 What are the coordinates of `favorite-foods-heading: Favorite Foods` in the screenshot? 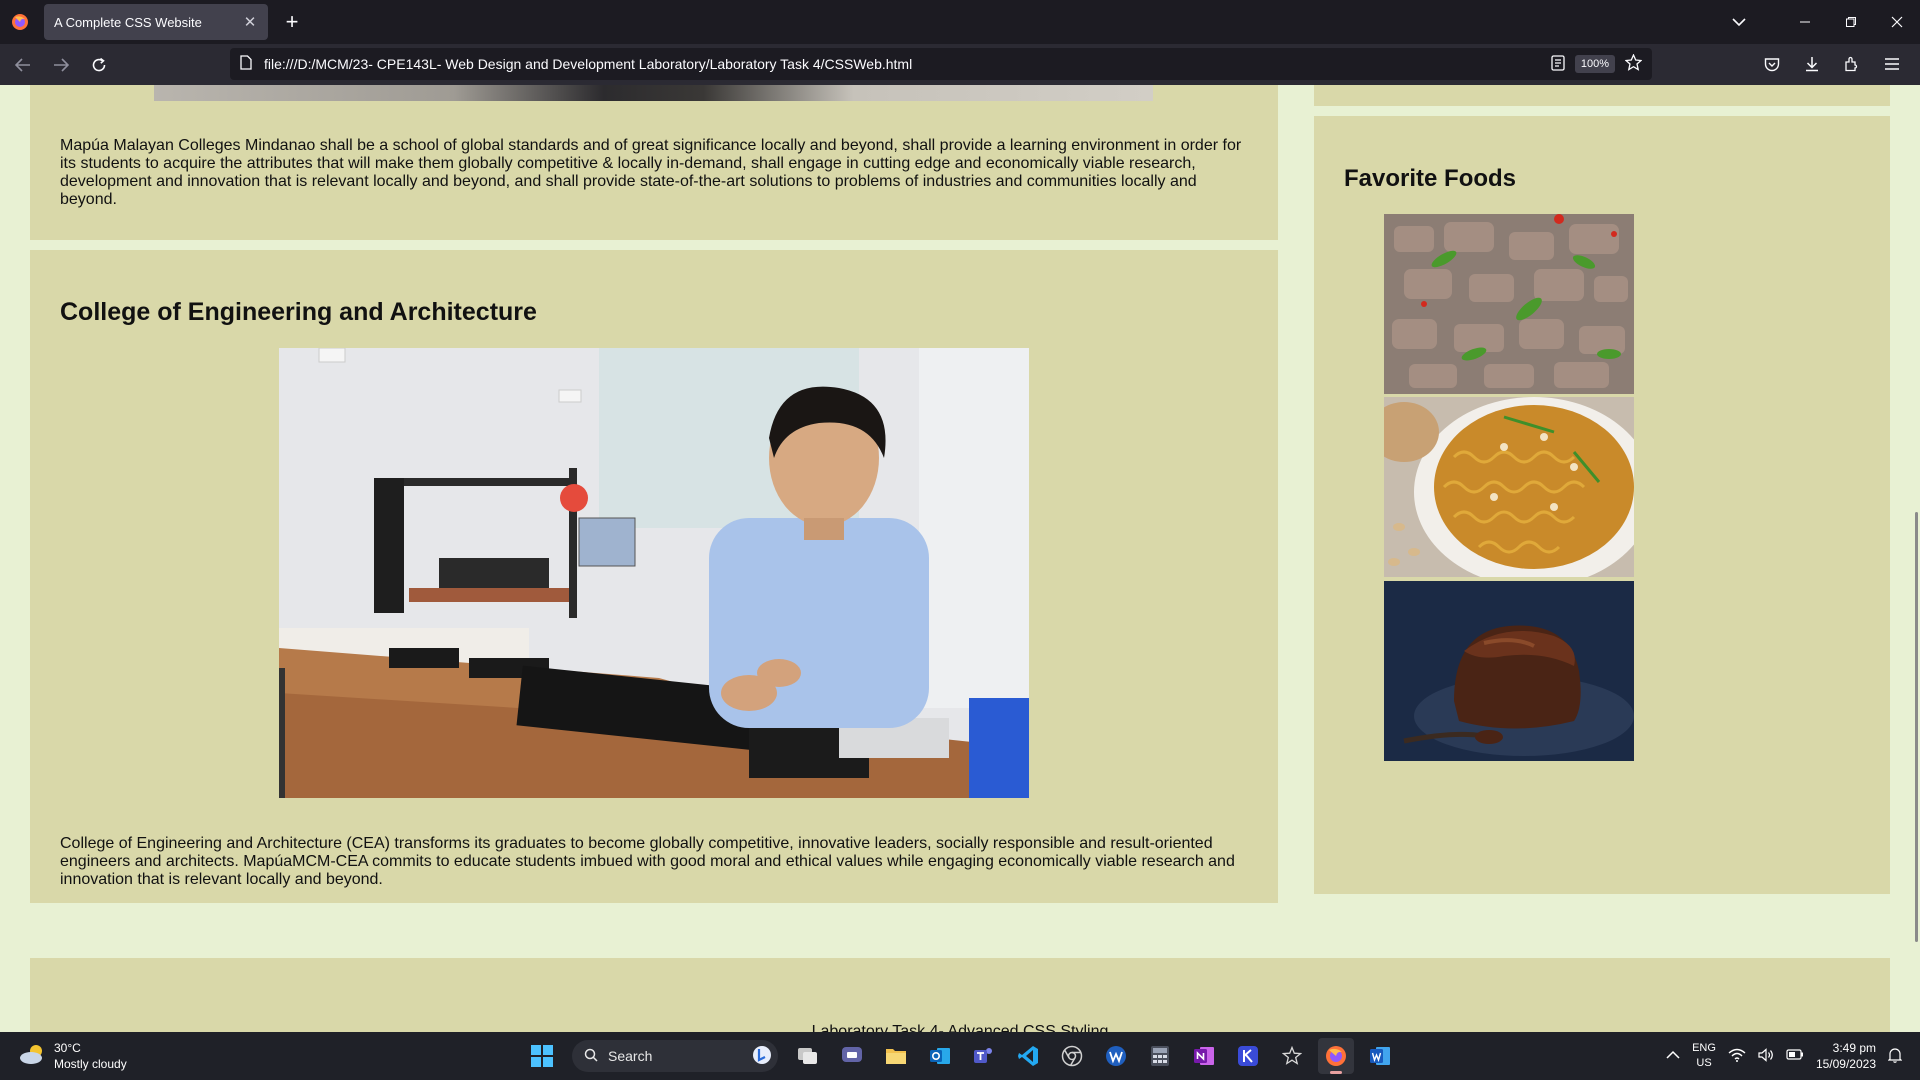 It's located at (1430, 178).